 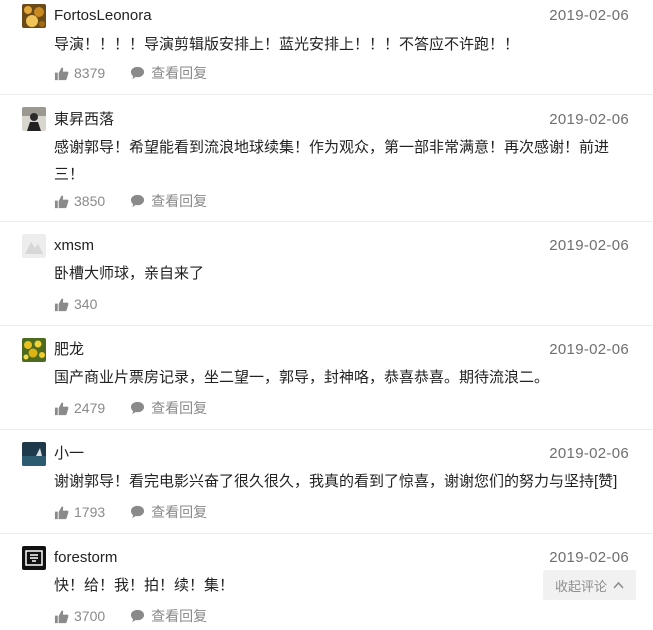 I want to click on comment-text: 感谢郭导！希望能看到流浪地球续集！作为观众，第一部非常满意！再次感谢！前进三！, so click(x=332, y=161).